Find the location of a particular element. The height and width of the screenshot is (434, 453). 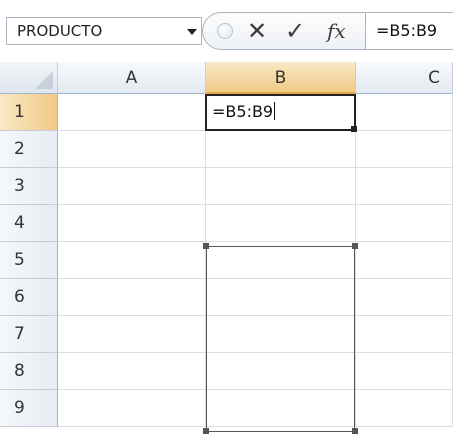

column-header-b: B is located at coordinates (281, 78).